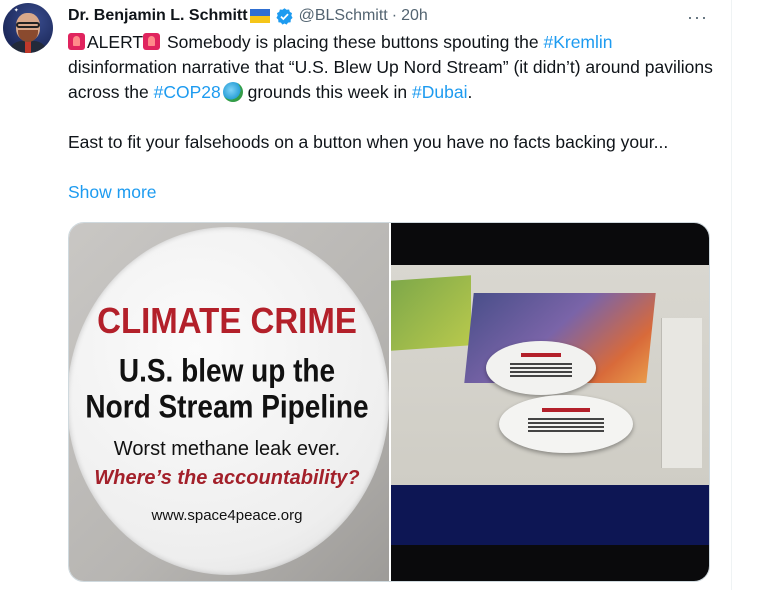 This screenshot has width=769, height=590. Describe the element at coordinates (697, 17) in the screenshot. I see `more-options-icon: ···` at that location.